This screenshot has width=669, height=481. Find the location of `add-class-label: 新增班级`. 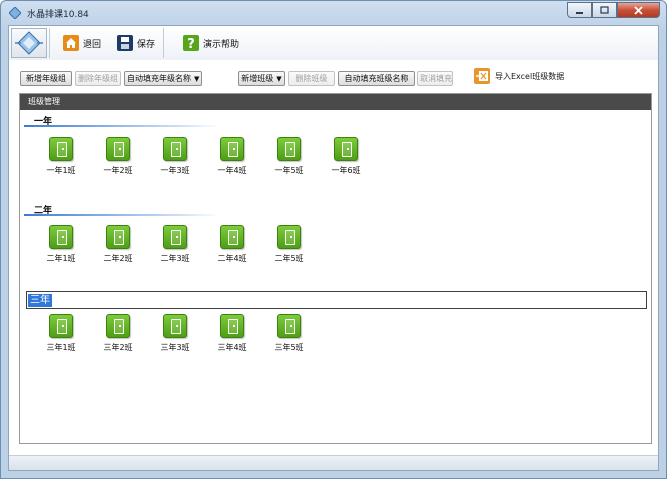

add-class-label: 新增班级 is located at coordinates (257, 78).